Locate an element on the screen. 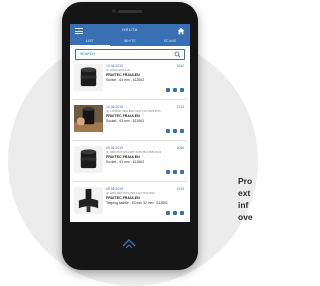 Image resolution: width=320 pixels, height=286 pixels. tab-bar: LIST WHITE SCANS is located at coordinates (130, 42).